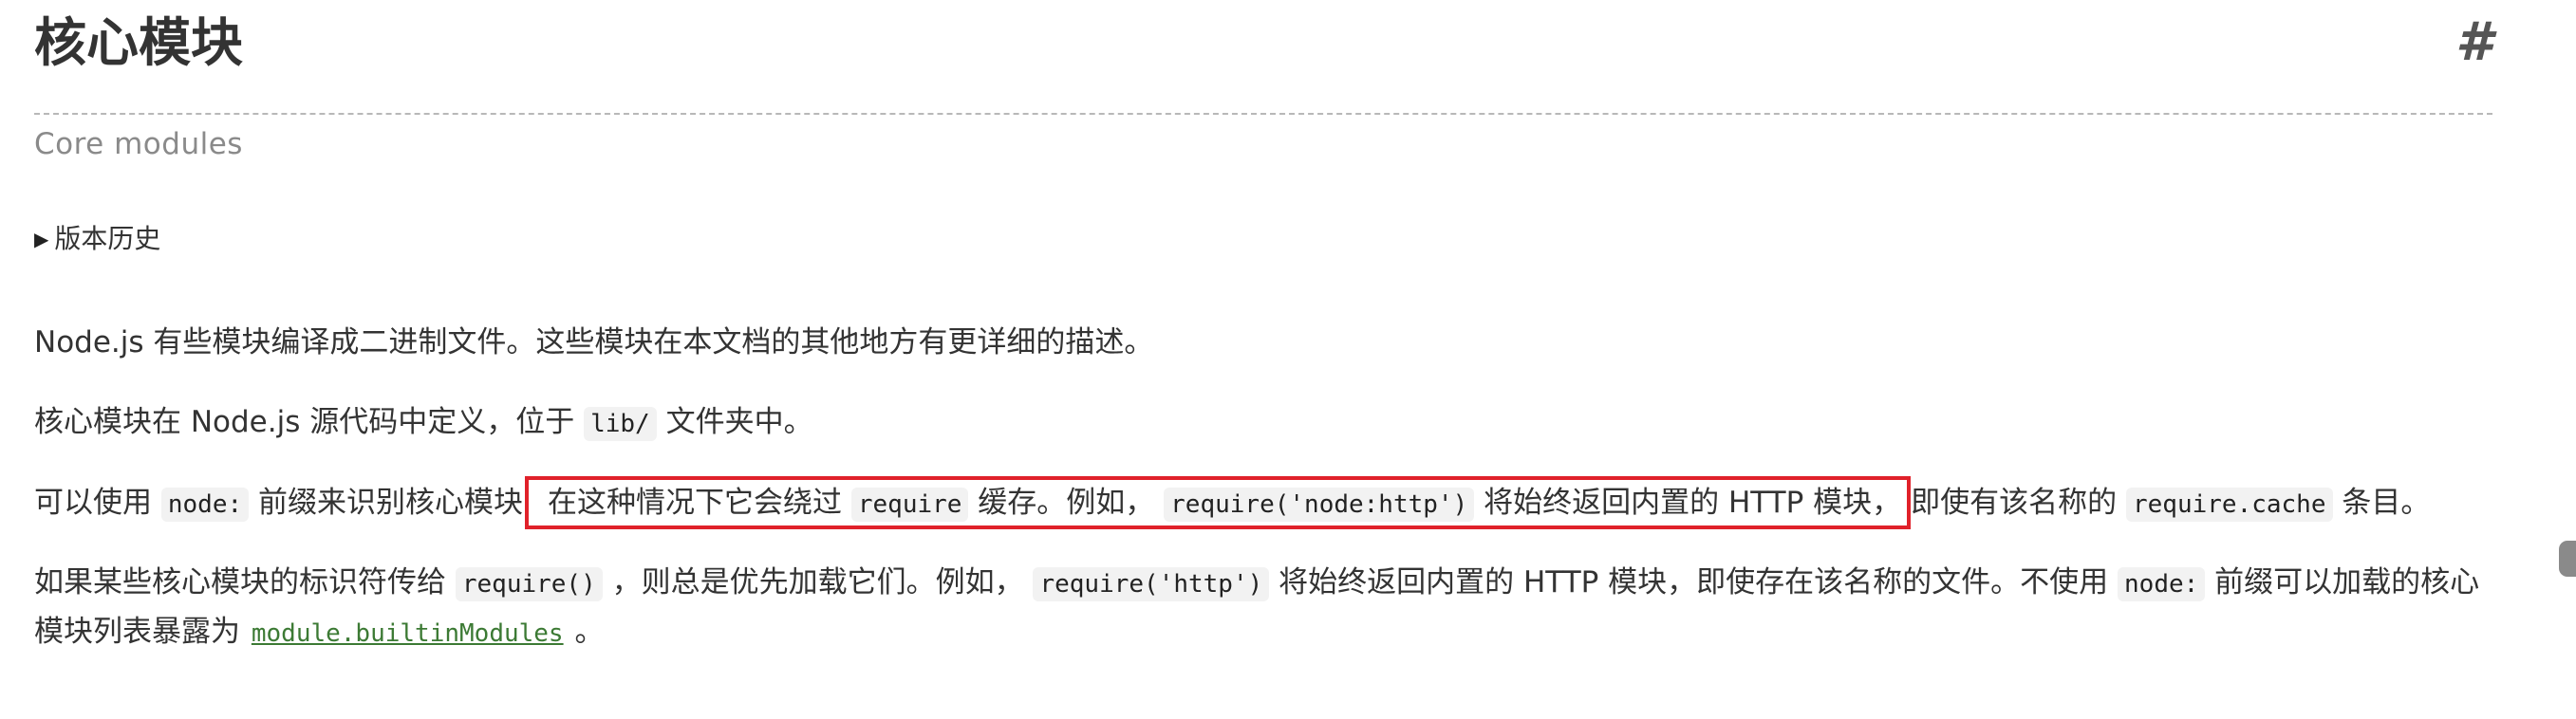 The image size is (2576, 719). Describe the element at coordinates (2568, 559) in the screenshot. I see `scrollbar-thumb` at that location.